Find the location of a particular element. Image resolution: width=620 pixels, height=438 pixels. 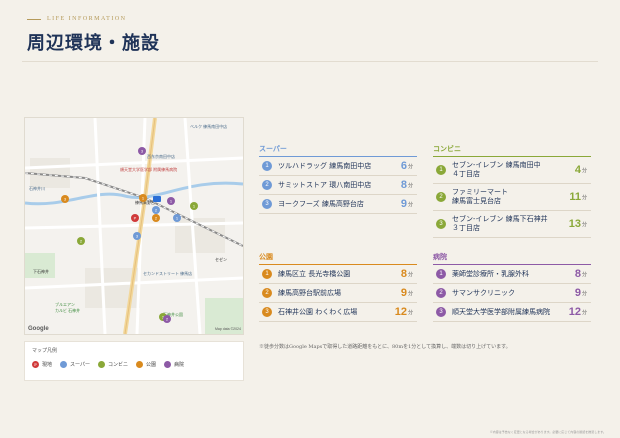

pin-conveni-1: 1 is located at coordinates (194, 206).